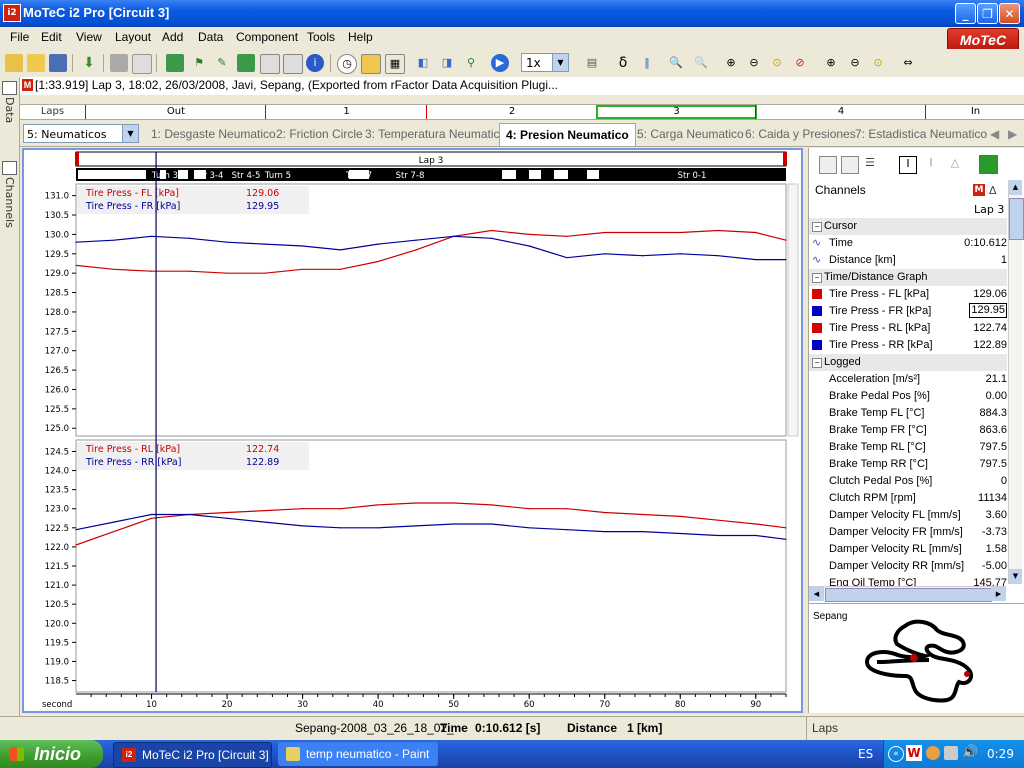  Describe the element at coordinates (423, 63) in the screenshot. I see `prev-lap-icon: ◧` at that location.